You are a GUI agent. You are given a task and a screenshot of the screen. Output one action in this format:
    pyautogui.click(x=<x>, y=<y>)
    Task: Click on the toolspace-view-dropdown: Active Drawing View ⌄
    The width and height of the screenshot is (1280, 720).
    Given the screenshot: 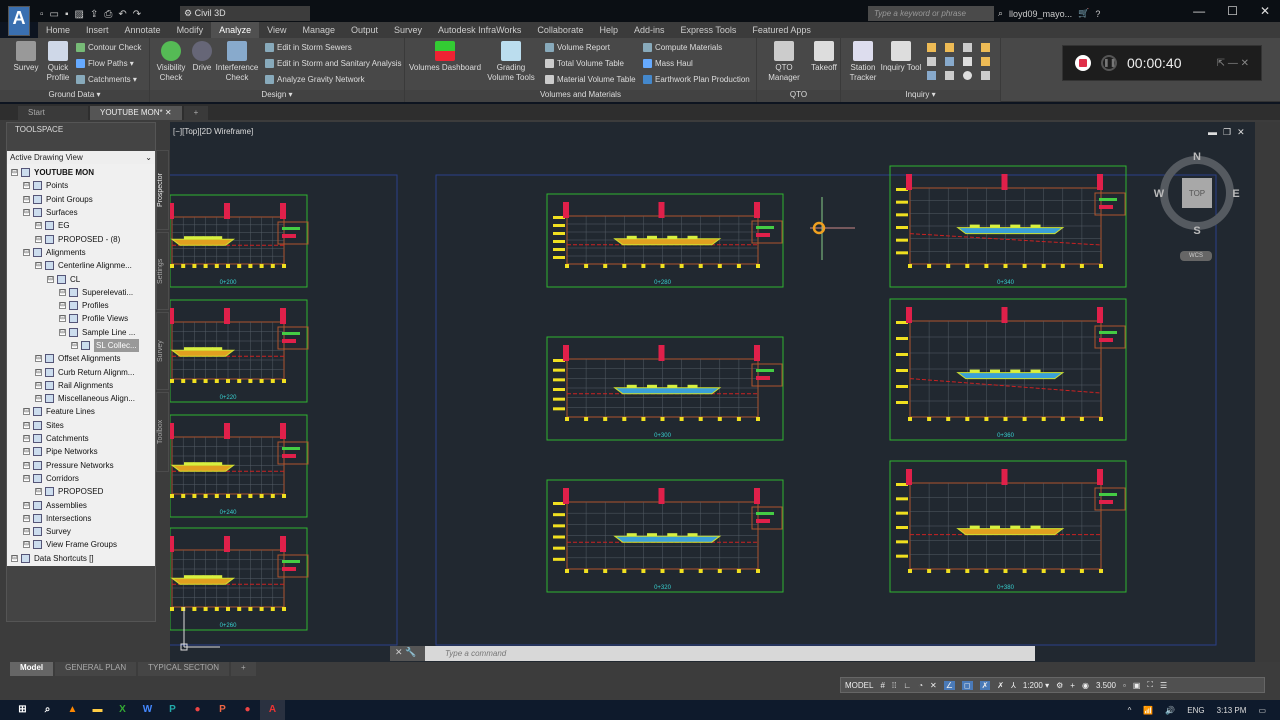 What is the action you would take?
    pyautogui.click(x=81, y=157)
    